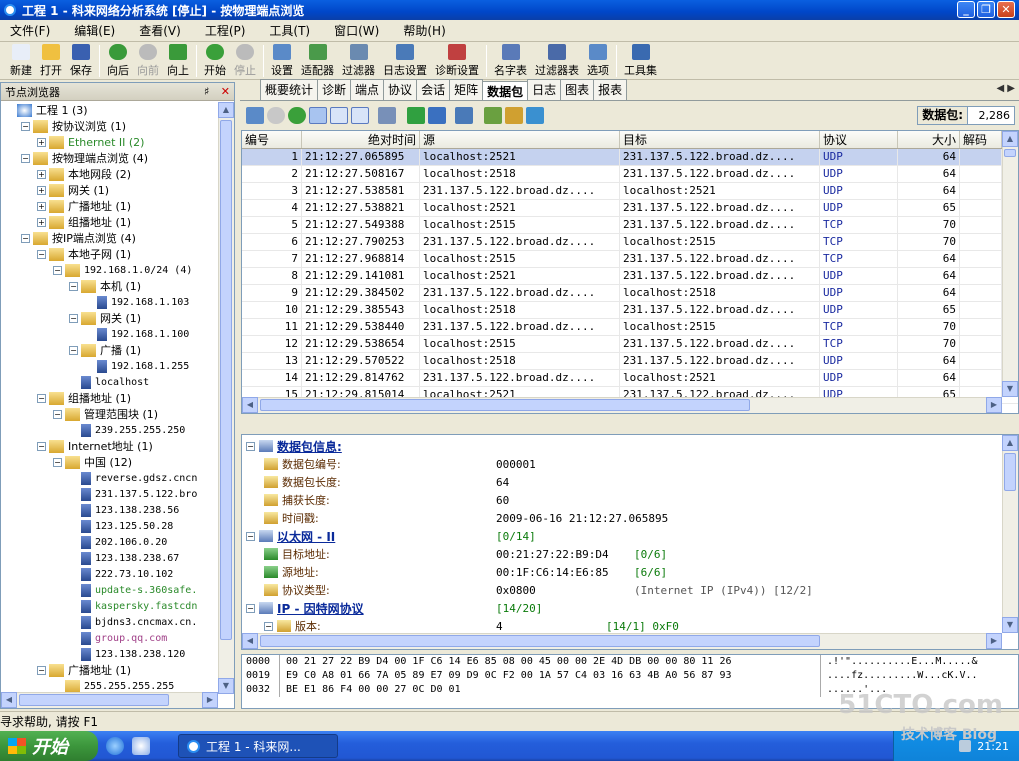 This screenshot has width=1019, height=761. What do you see at coordinates (624, 590) in the screenshot?
I see `decode-node: 协议类型: 0x0800 (Internet IP (IPv4)) [12/2]` at bounding box center [624, 590].